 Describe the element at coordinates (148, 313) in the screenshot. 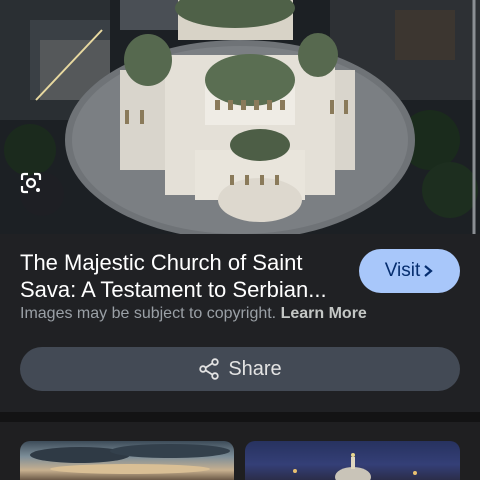

I see `copyright-text: Images may be subject to copyright.` at that location.